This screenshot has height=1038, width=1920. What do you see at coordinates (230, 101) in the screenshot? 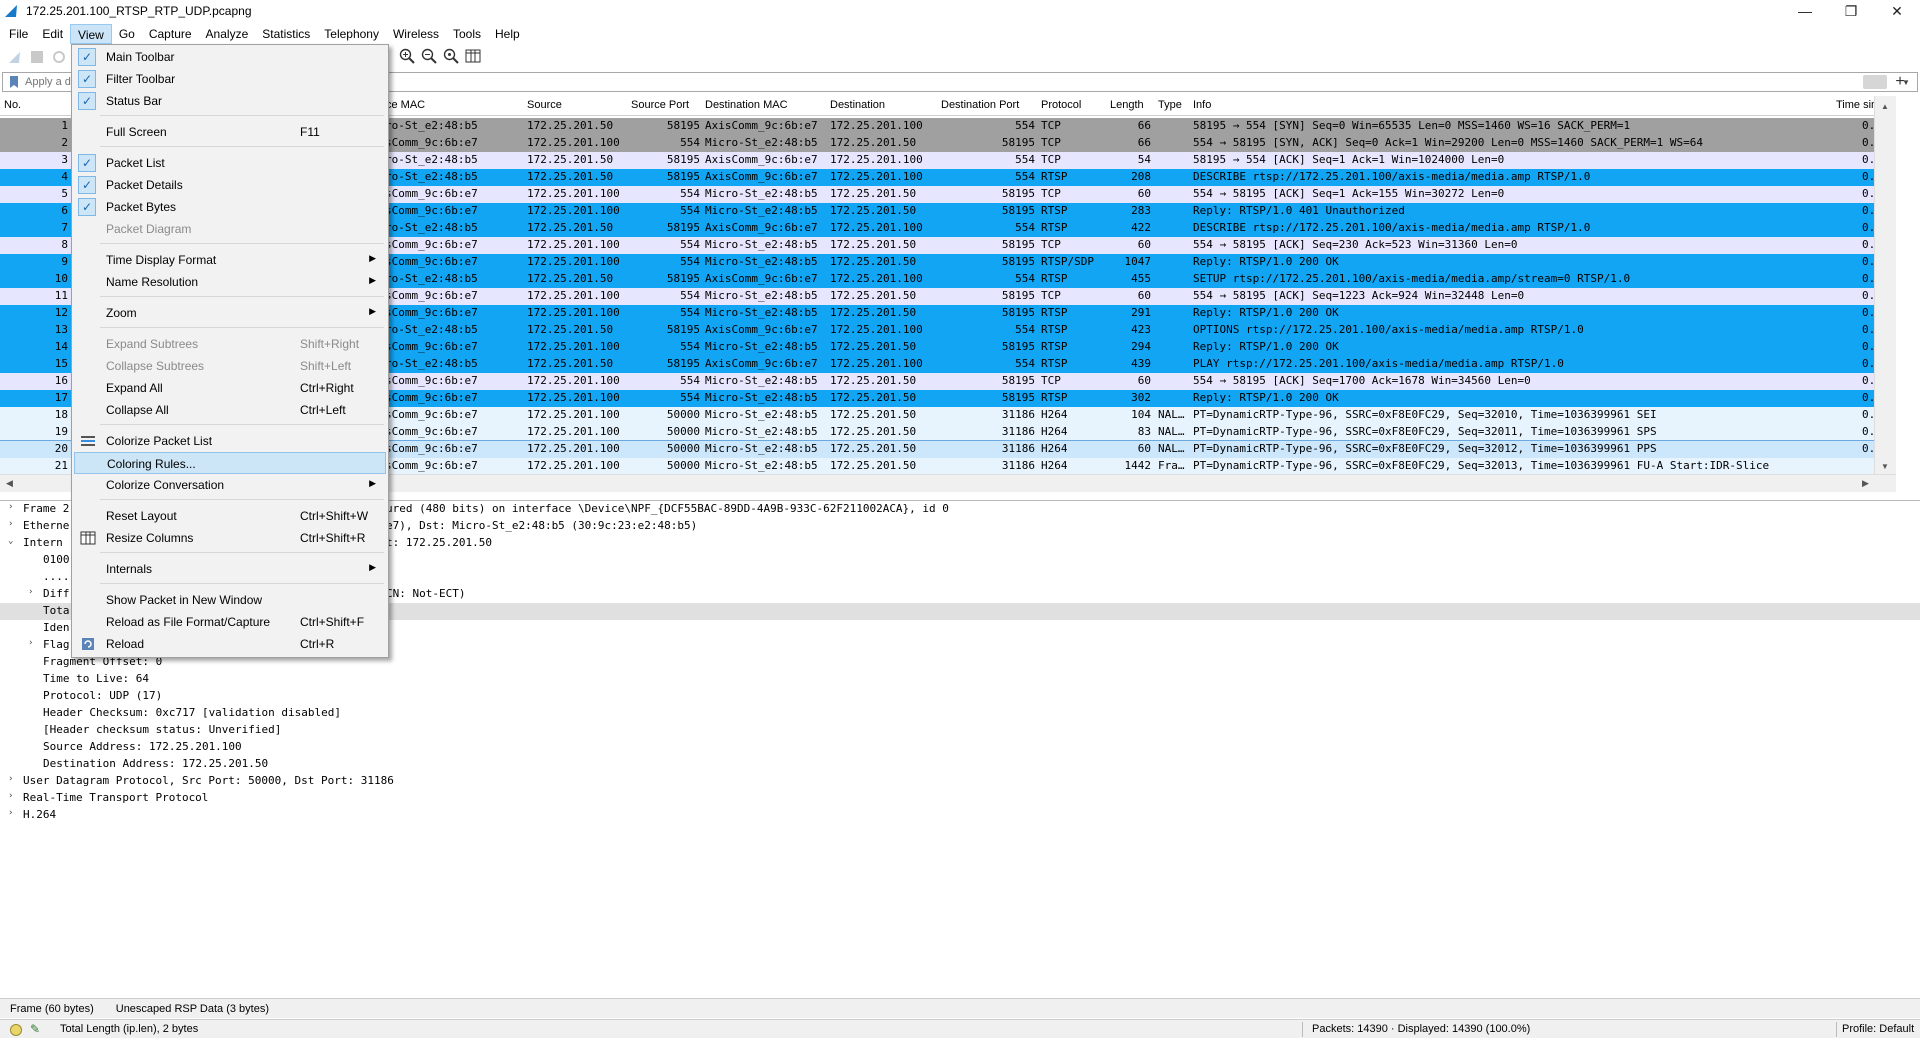
I see `menu-item-status-bar: ✓ Status Bar` at bounding box center [230, 101].